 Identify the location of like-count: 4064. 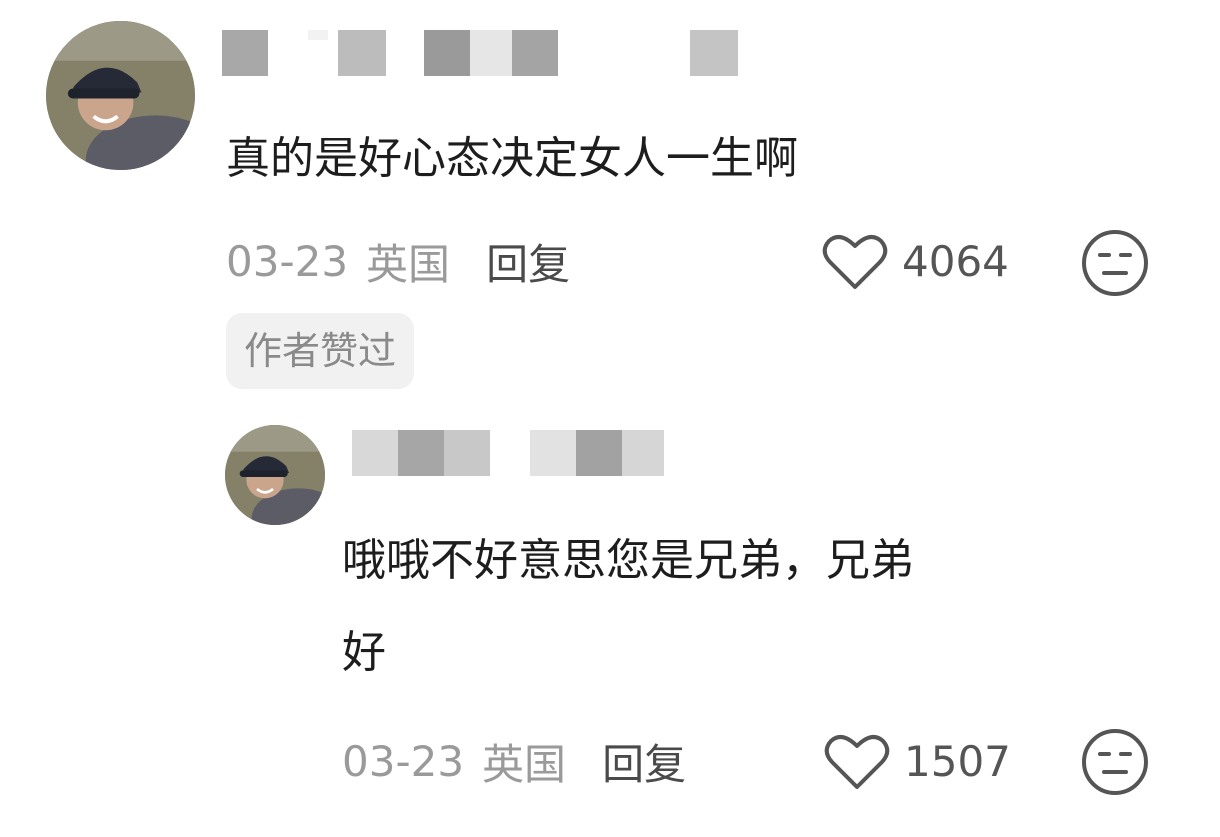
(955, 261).